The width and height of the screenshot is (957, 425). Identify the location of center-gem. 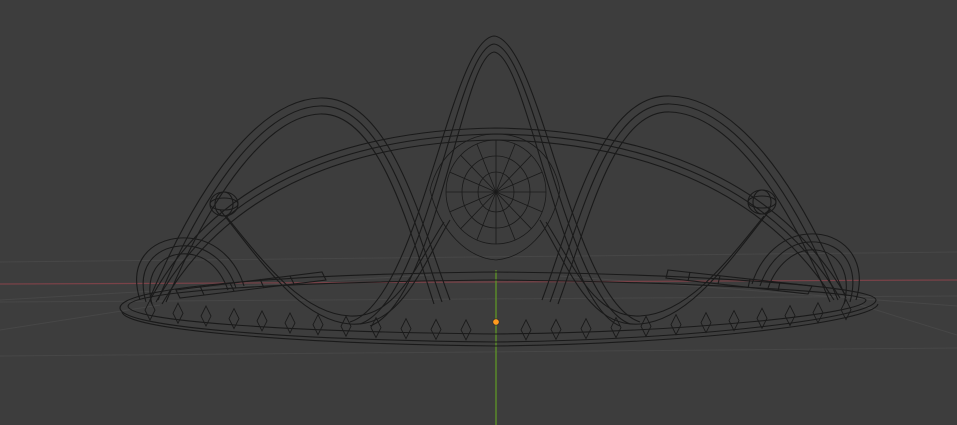
(495, 197).